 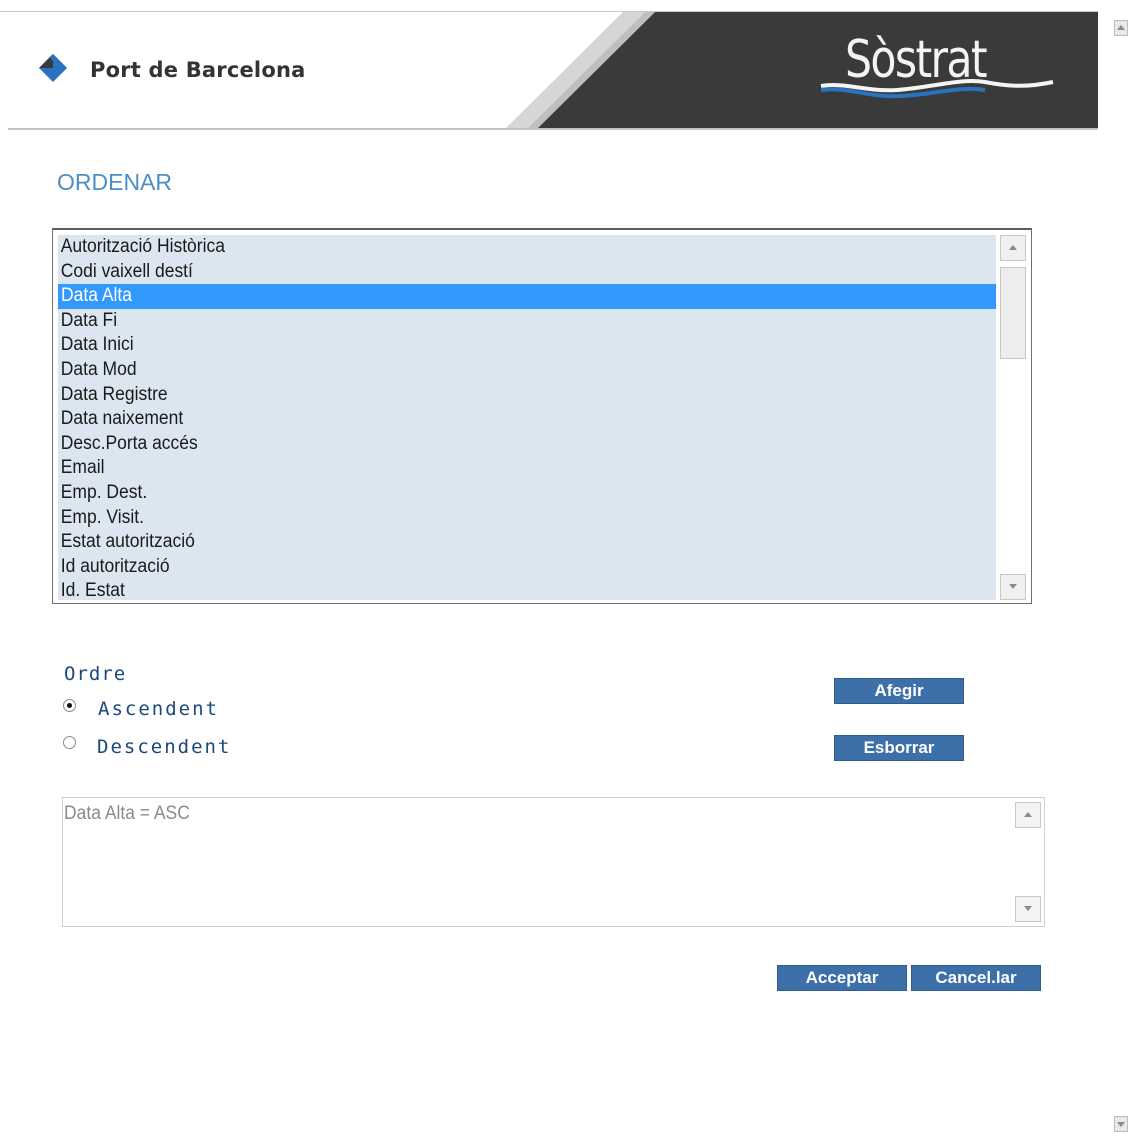 What do you see at coordinates (489, 444) in the screenshot?
I see `list-item: Desc.Porta accés` at bounding box center [489, 444].